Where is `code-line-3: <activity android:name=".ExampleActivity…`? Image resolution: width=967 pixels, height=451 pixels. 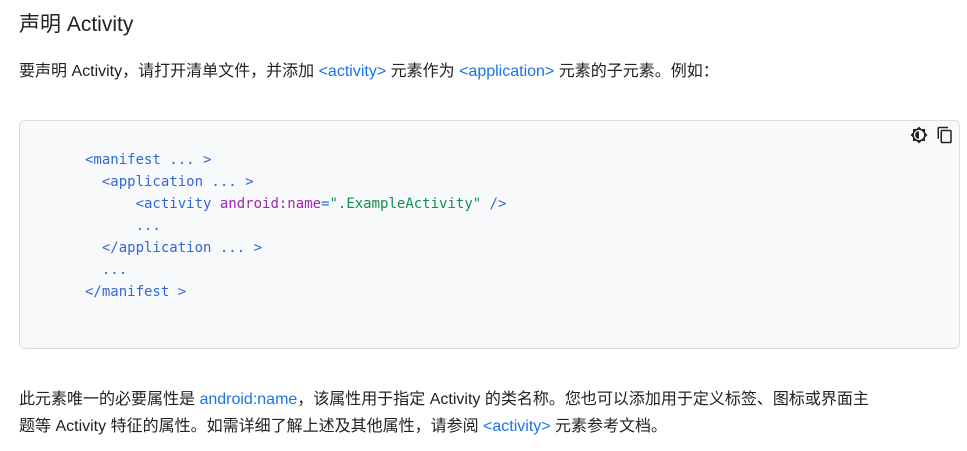 code-line-3: <activity android:name=".ExampleActivity… is located at coordinates (321, 204).